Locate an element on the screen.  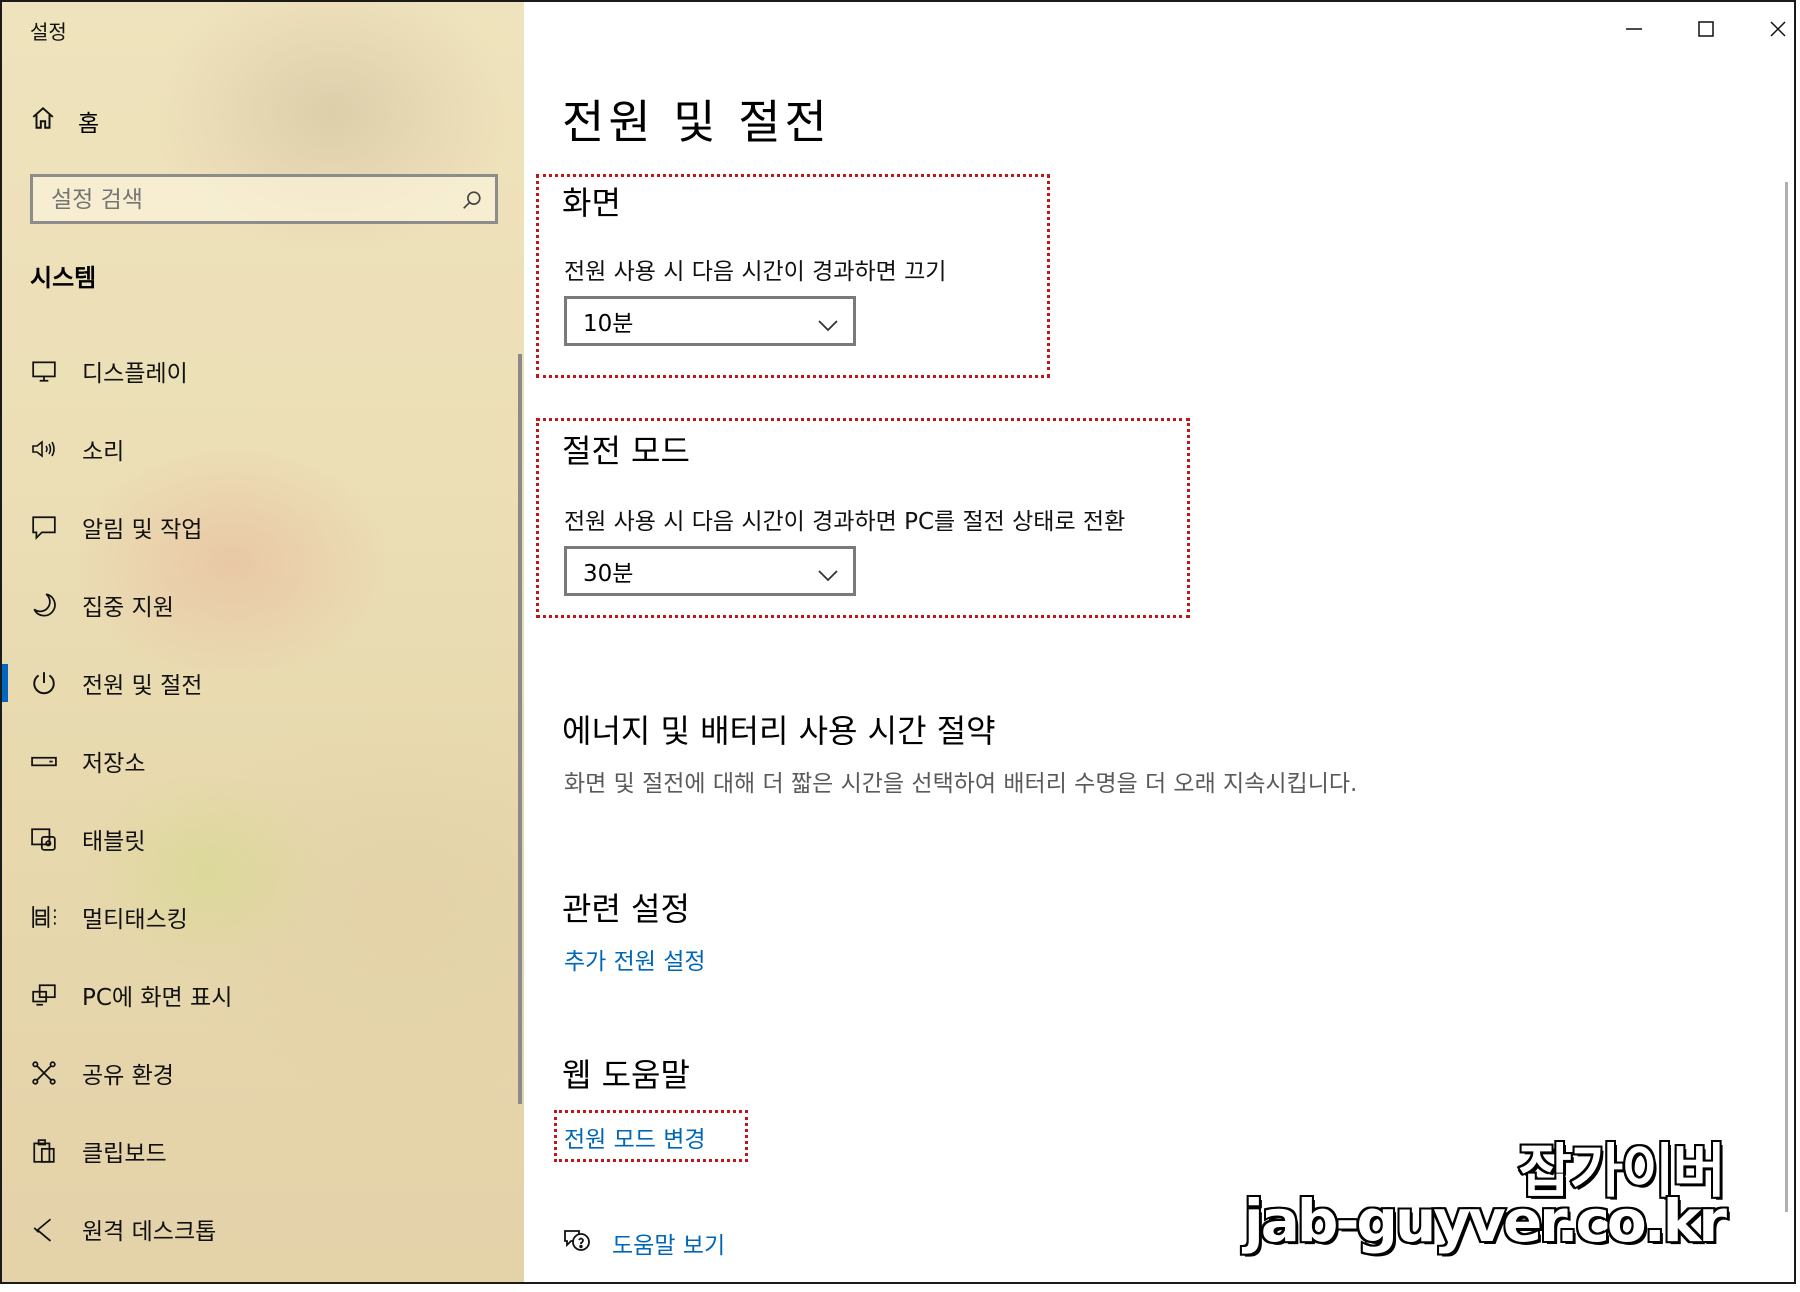
search-icon is located at coordinates (472, 202).